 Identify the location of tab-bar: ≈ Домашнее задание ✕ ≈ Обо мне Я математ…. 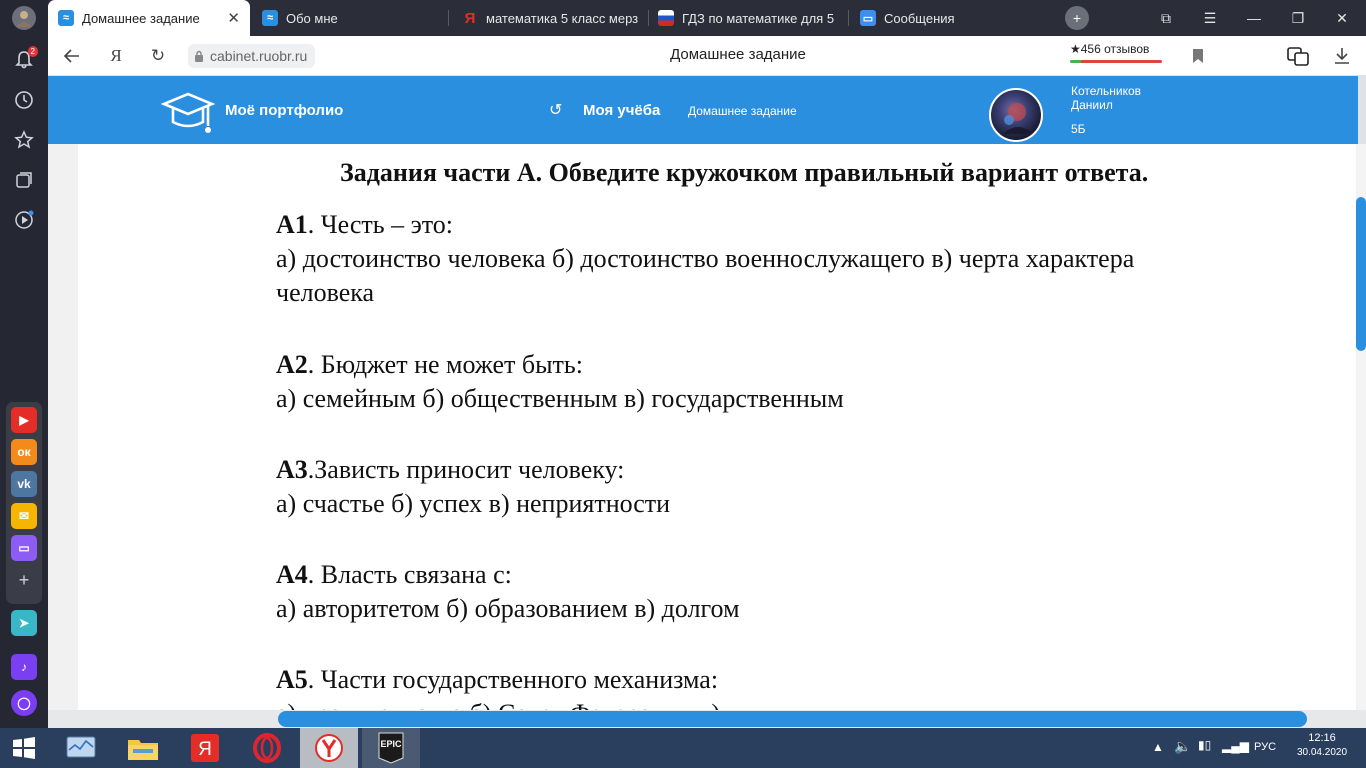
(707, 18).